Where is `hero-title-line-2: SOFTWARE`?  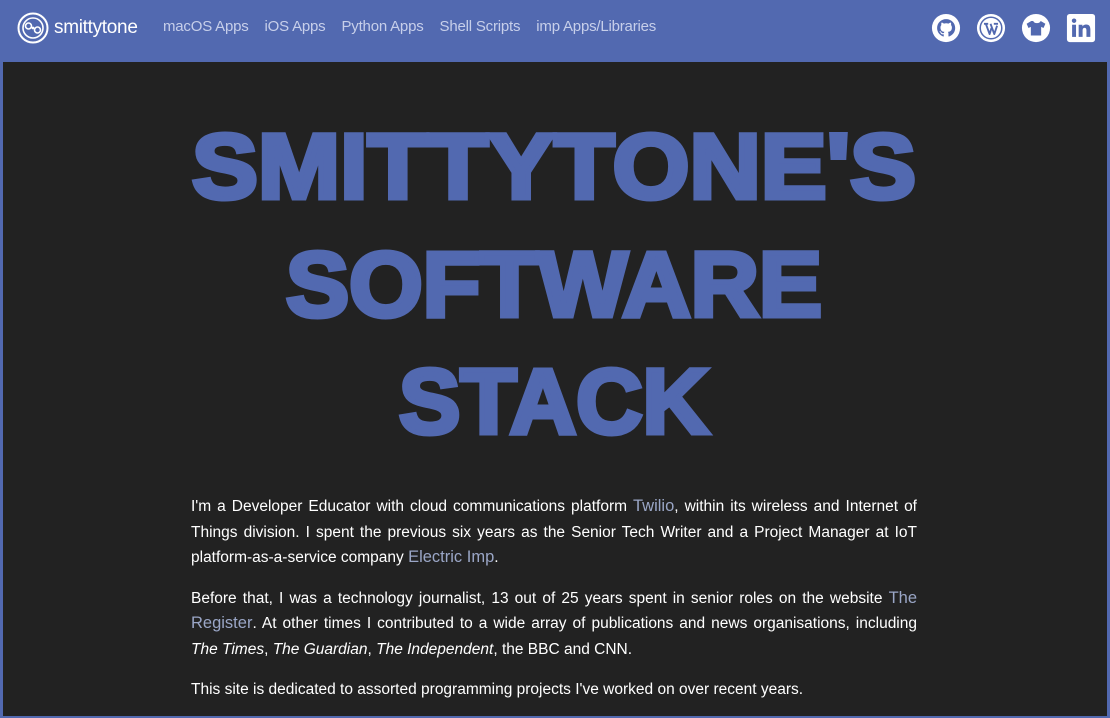 hero-title-line-2: SOFTWARE is located at coordinates (554, 285).